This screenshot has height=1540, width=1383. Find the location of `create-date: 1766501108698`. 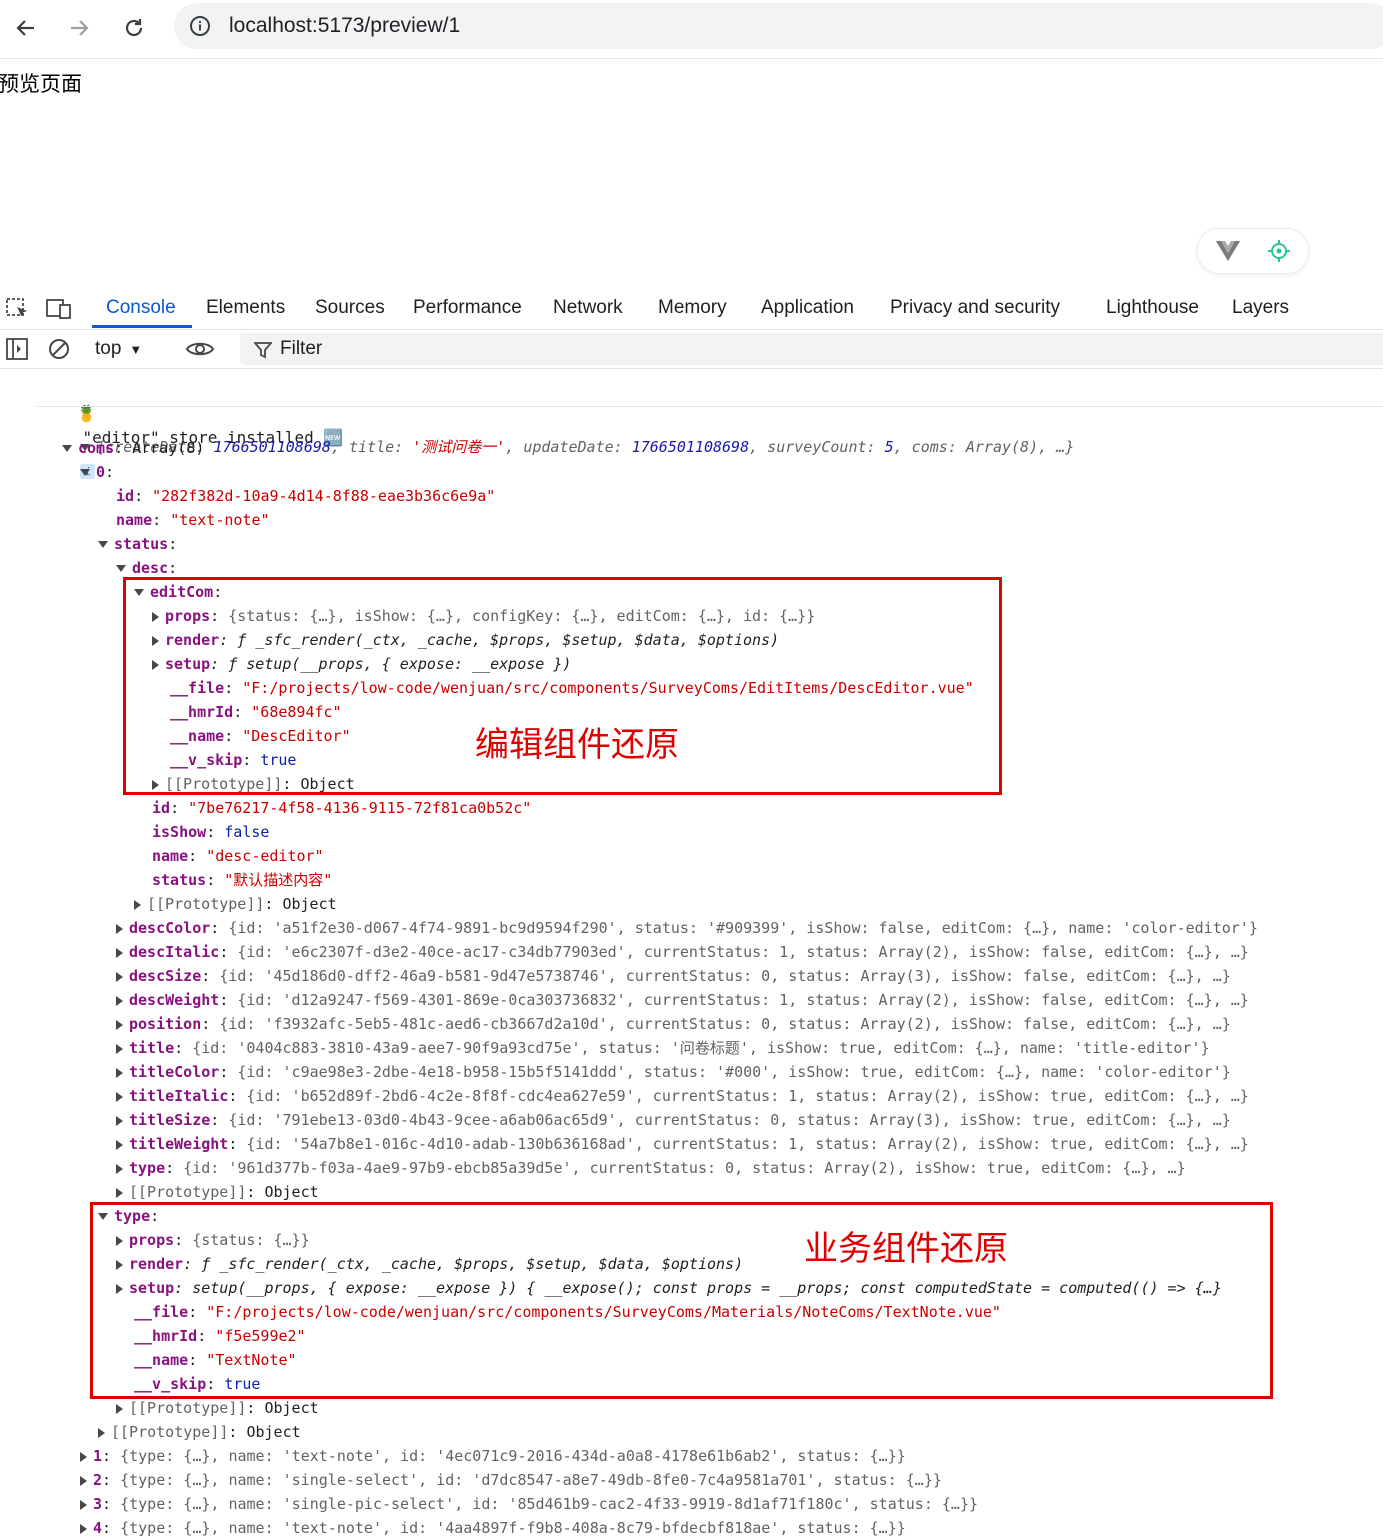

create-date: 1766501108698 is located at coordinates (272, 447).